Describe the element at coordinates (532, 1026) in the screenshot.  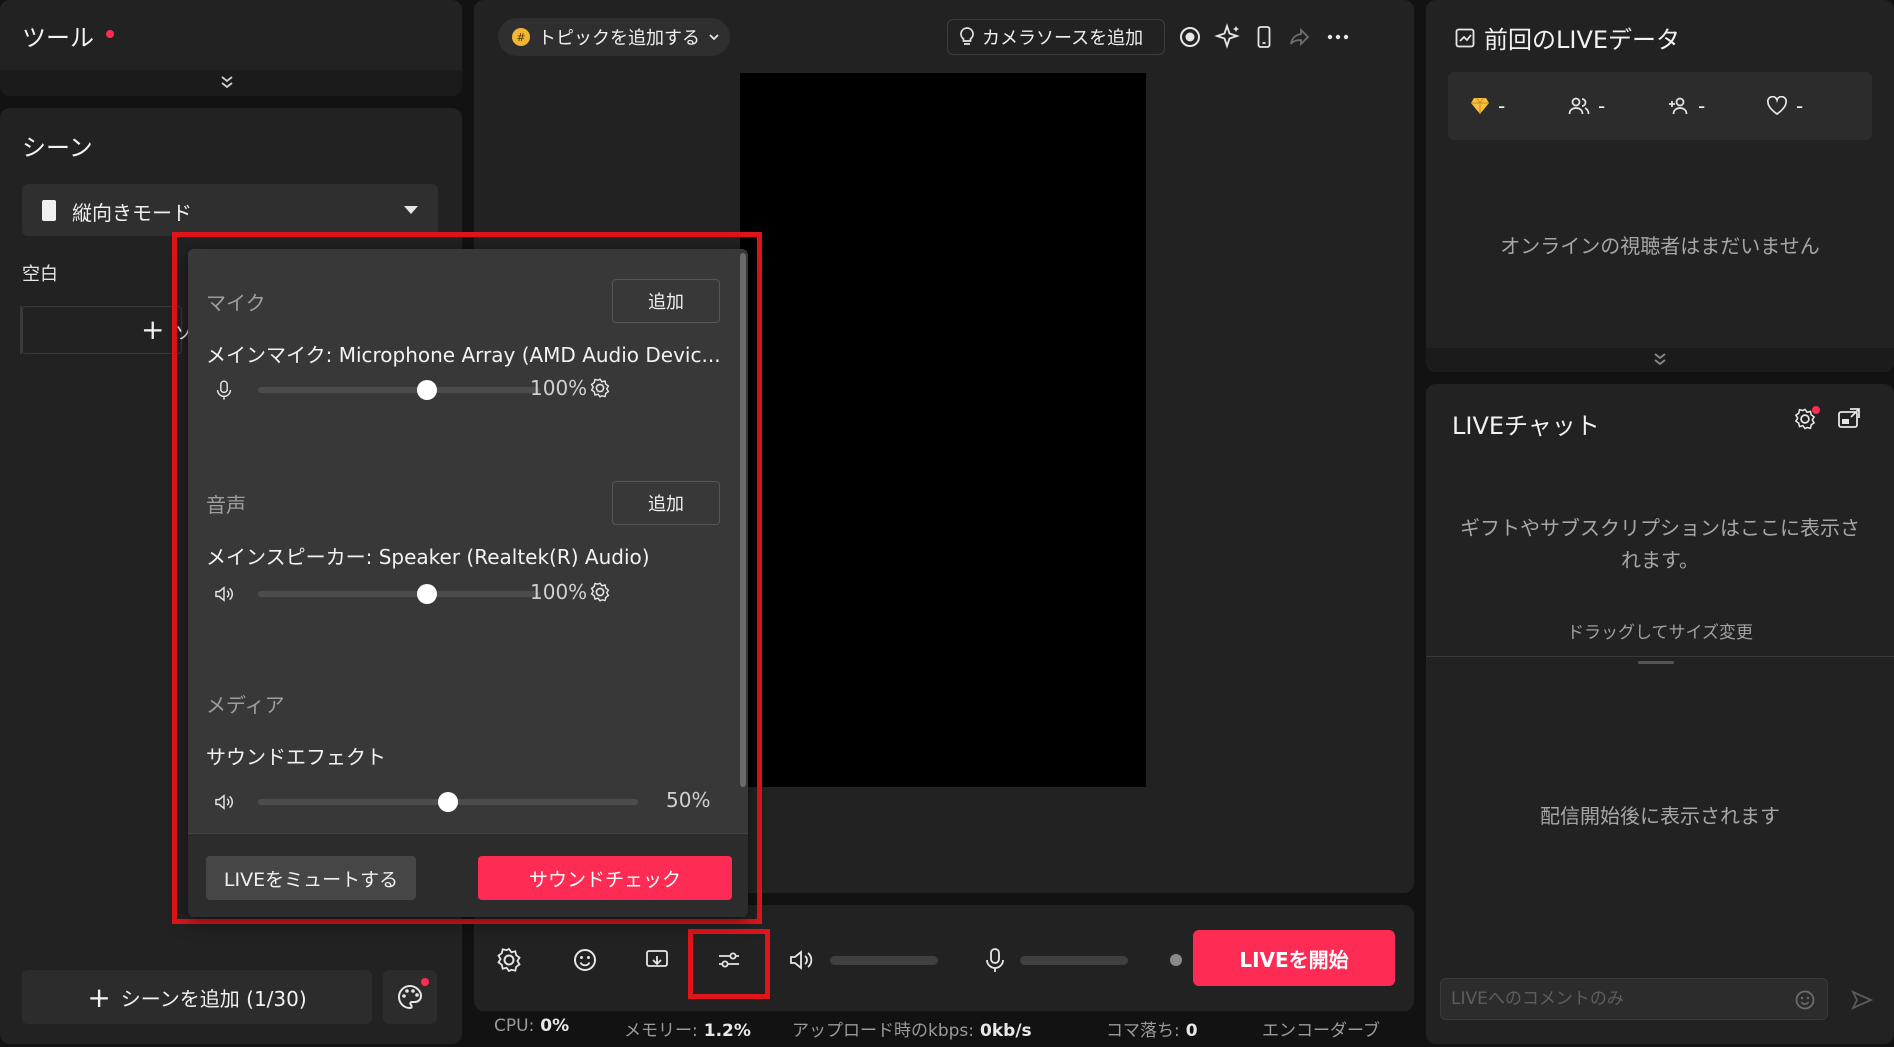
I see `cpu-stat: CPU: 0%` at that location.